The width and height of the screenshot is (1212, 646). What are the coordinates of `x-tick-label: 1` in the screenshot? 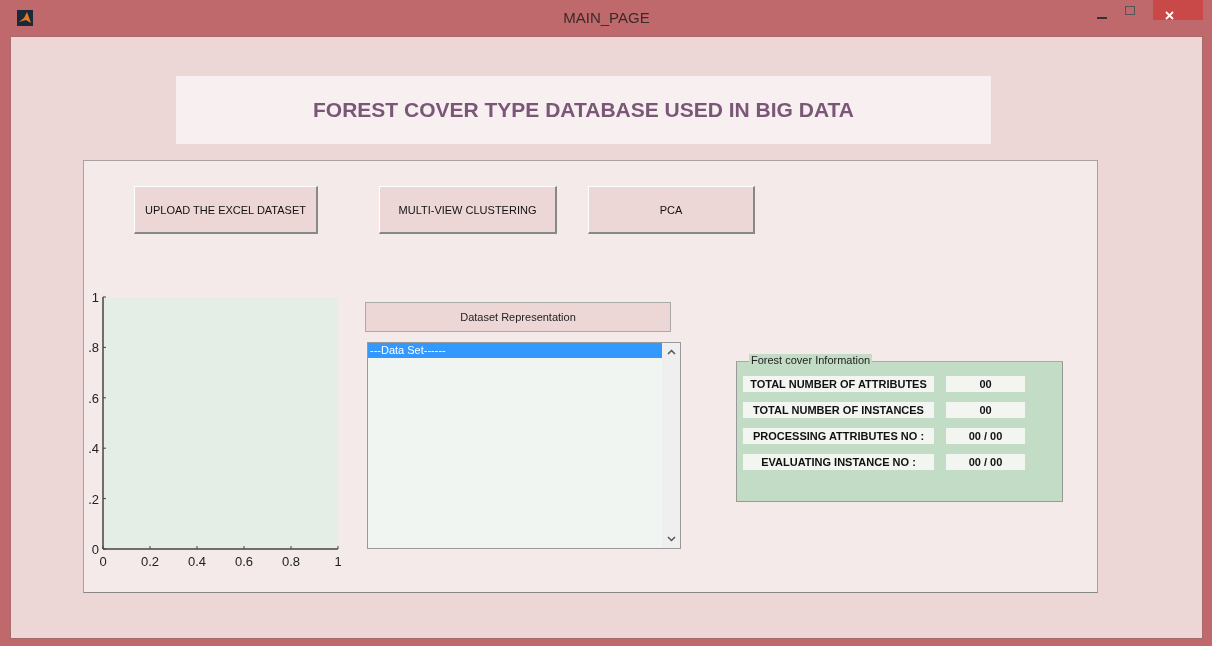 It's located at (338, 561).